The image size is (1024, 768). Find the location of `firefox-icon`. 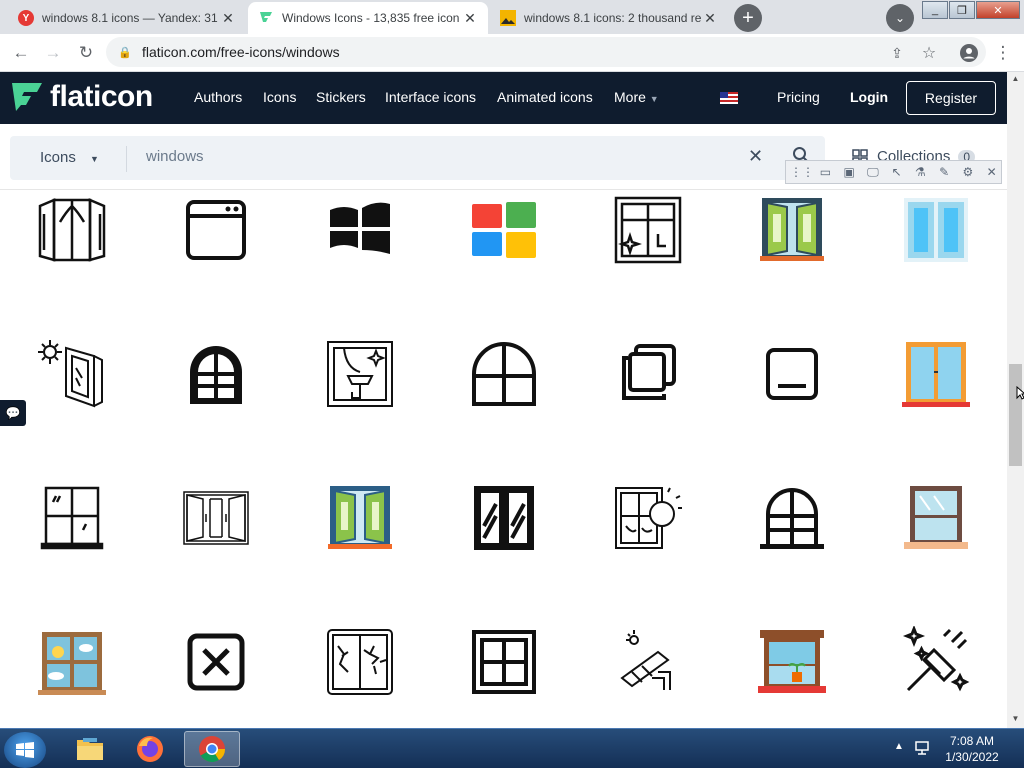

firefox-icon is located at coordinates (150, 749).